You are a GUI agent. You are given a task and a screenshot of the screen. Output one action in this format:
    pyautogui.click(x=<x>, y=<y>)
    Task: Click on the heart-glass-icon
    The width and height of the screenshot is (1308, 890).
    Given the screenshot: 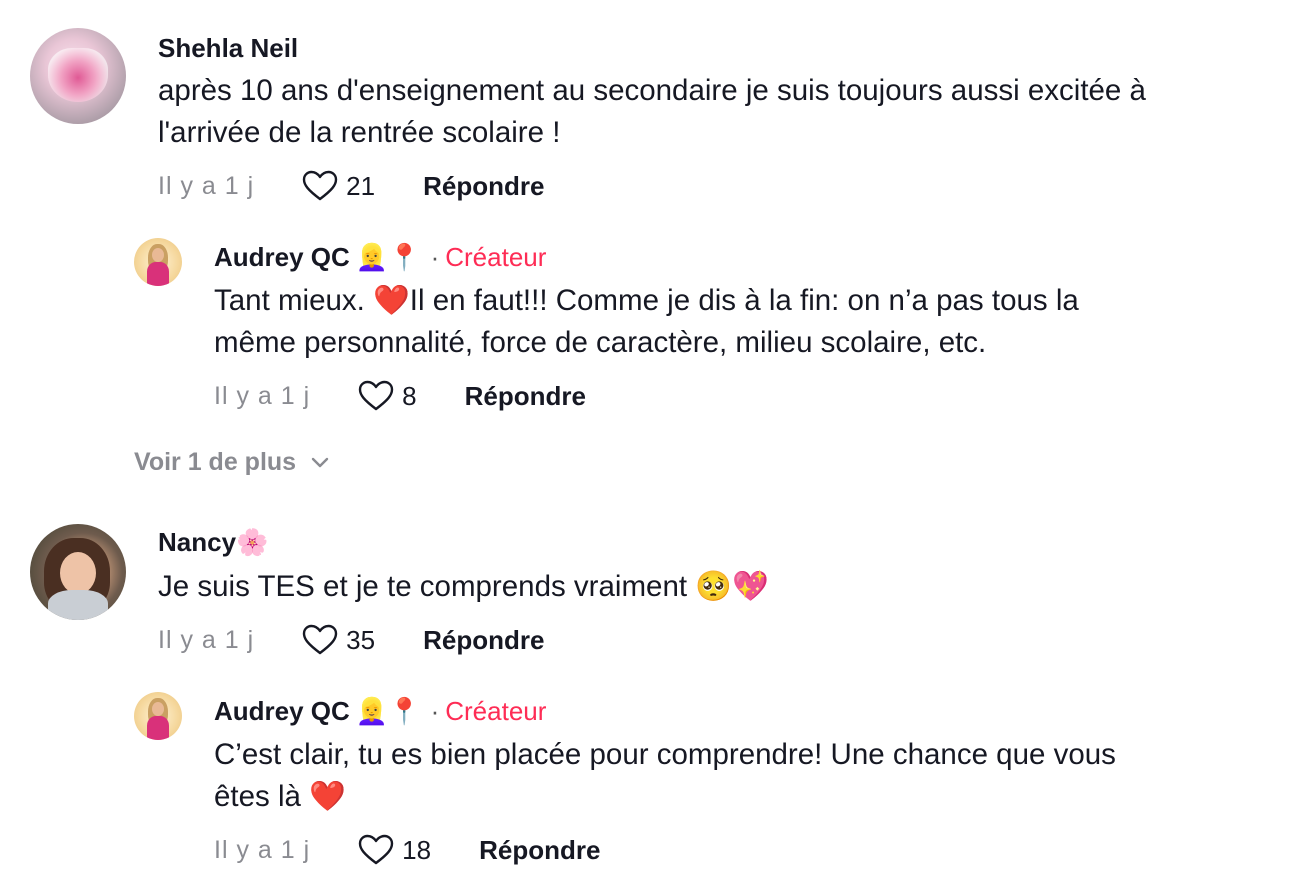 What is the action you would take?
    pyautogui.click(x=78, y=75)
    